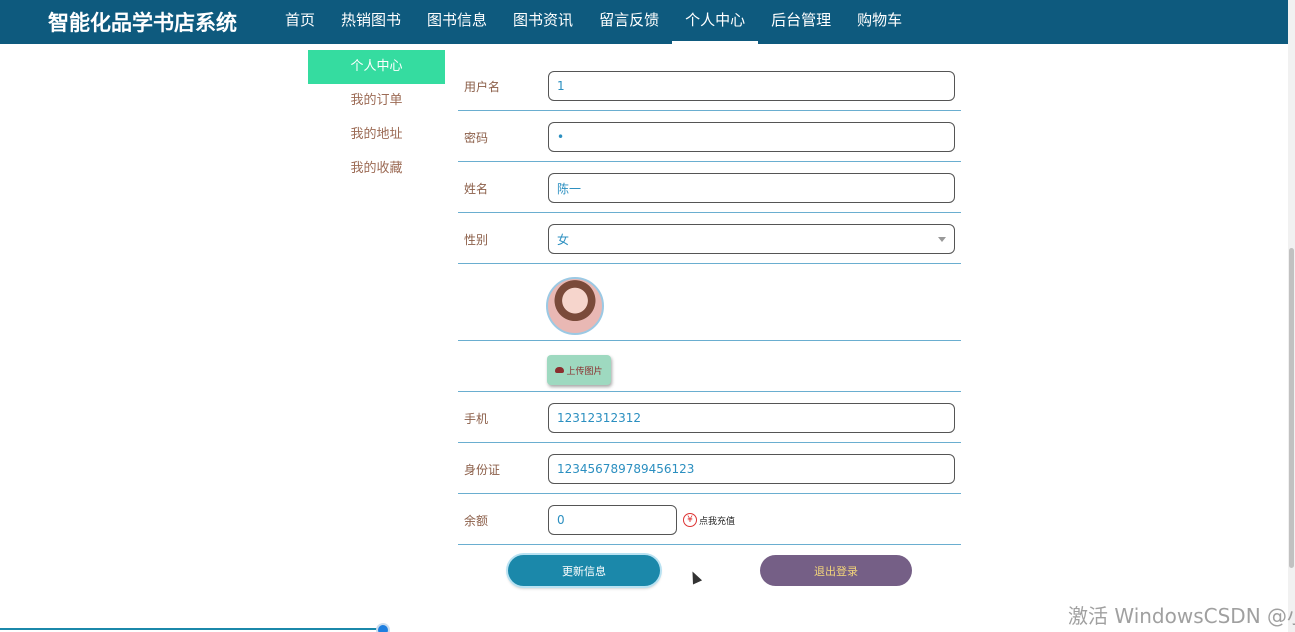 The height and width of the screenshot is (632, 1295). What do you see at coordinates (690, 520) in the screenshot?
I see `yen-icon: ¥` at bounding box center [690, 520].